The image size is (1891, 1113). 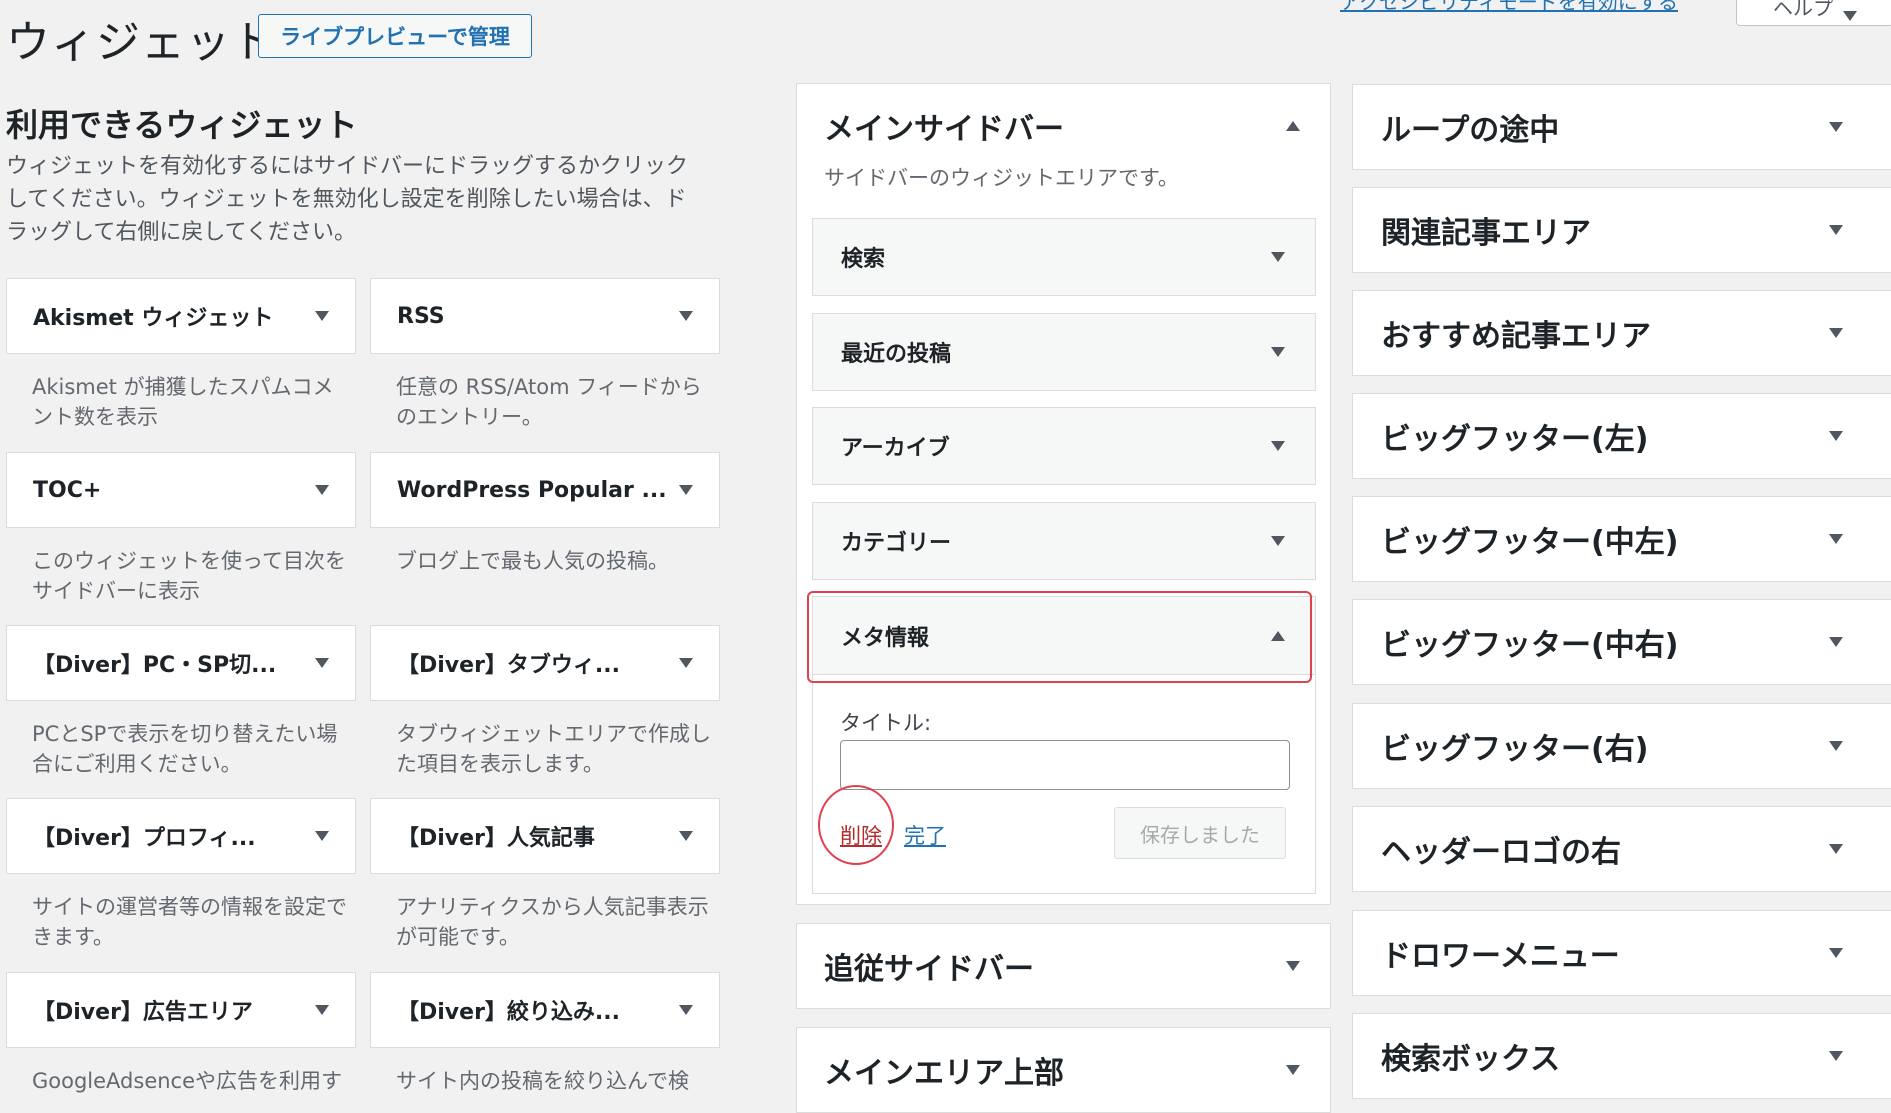 What do you see at coordinates (185, 749) in the screenshot?
I see `widget-description: PCとSPで表示を切り替えたい場合にご利用ください。` at bounding box center [185, 749].